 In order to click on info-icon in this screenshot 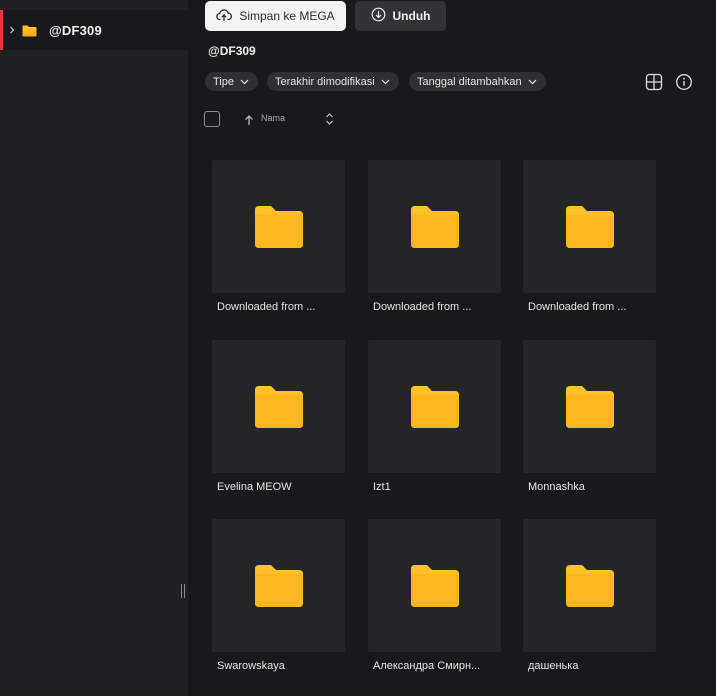, I will do `click(684, 82)`.